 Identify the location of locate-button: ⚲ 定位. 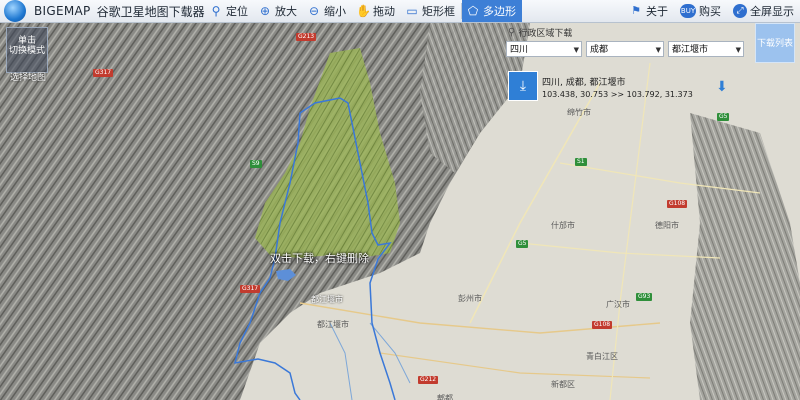
(229, 11).